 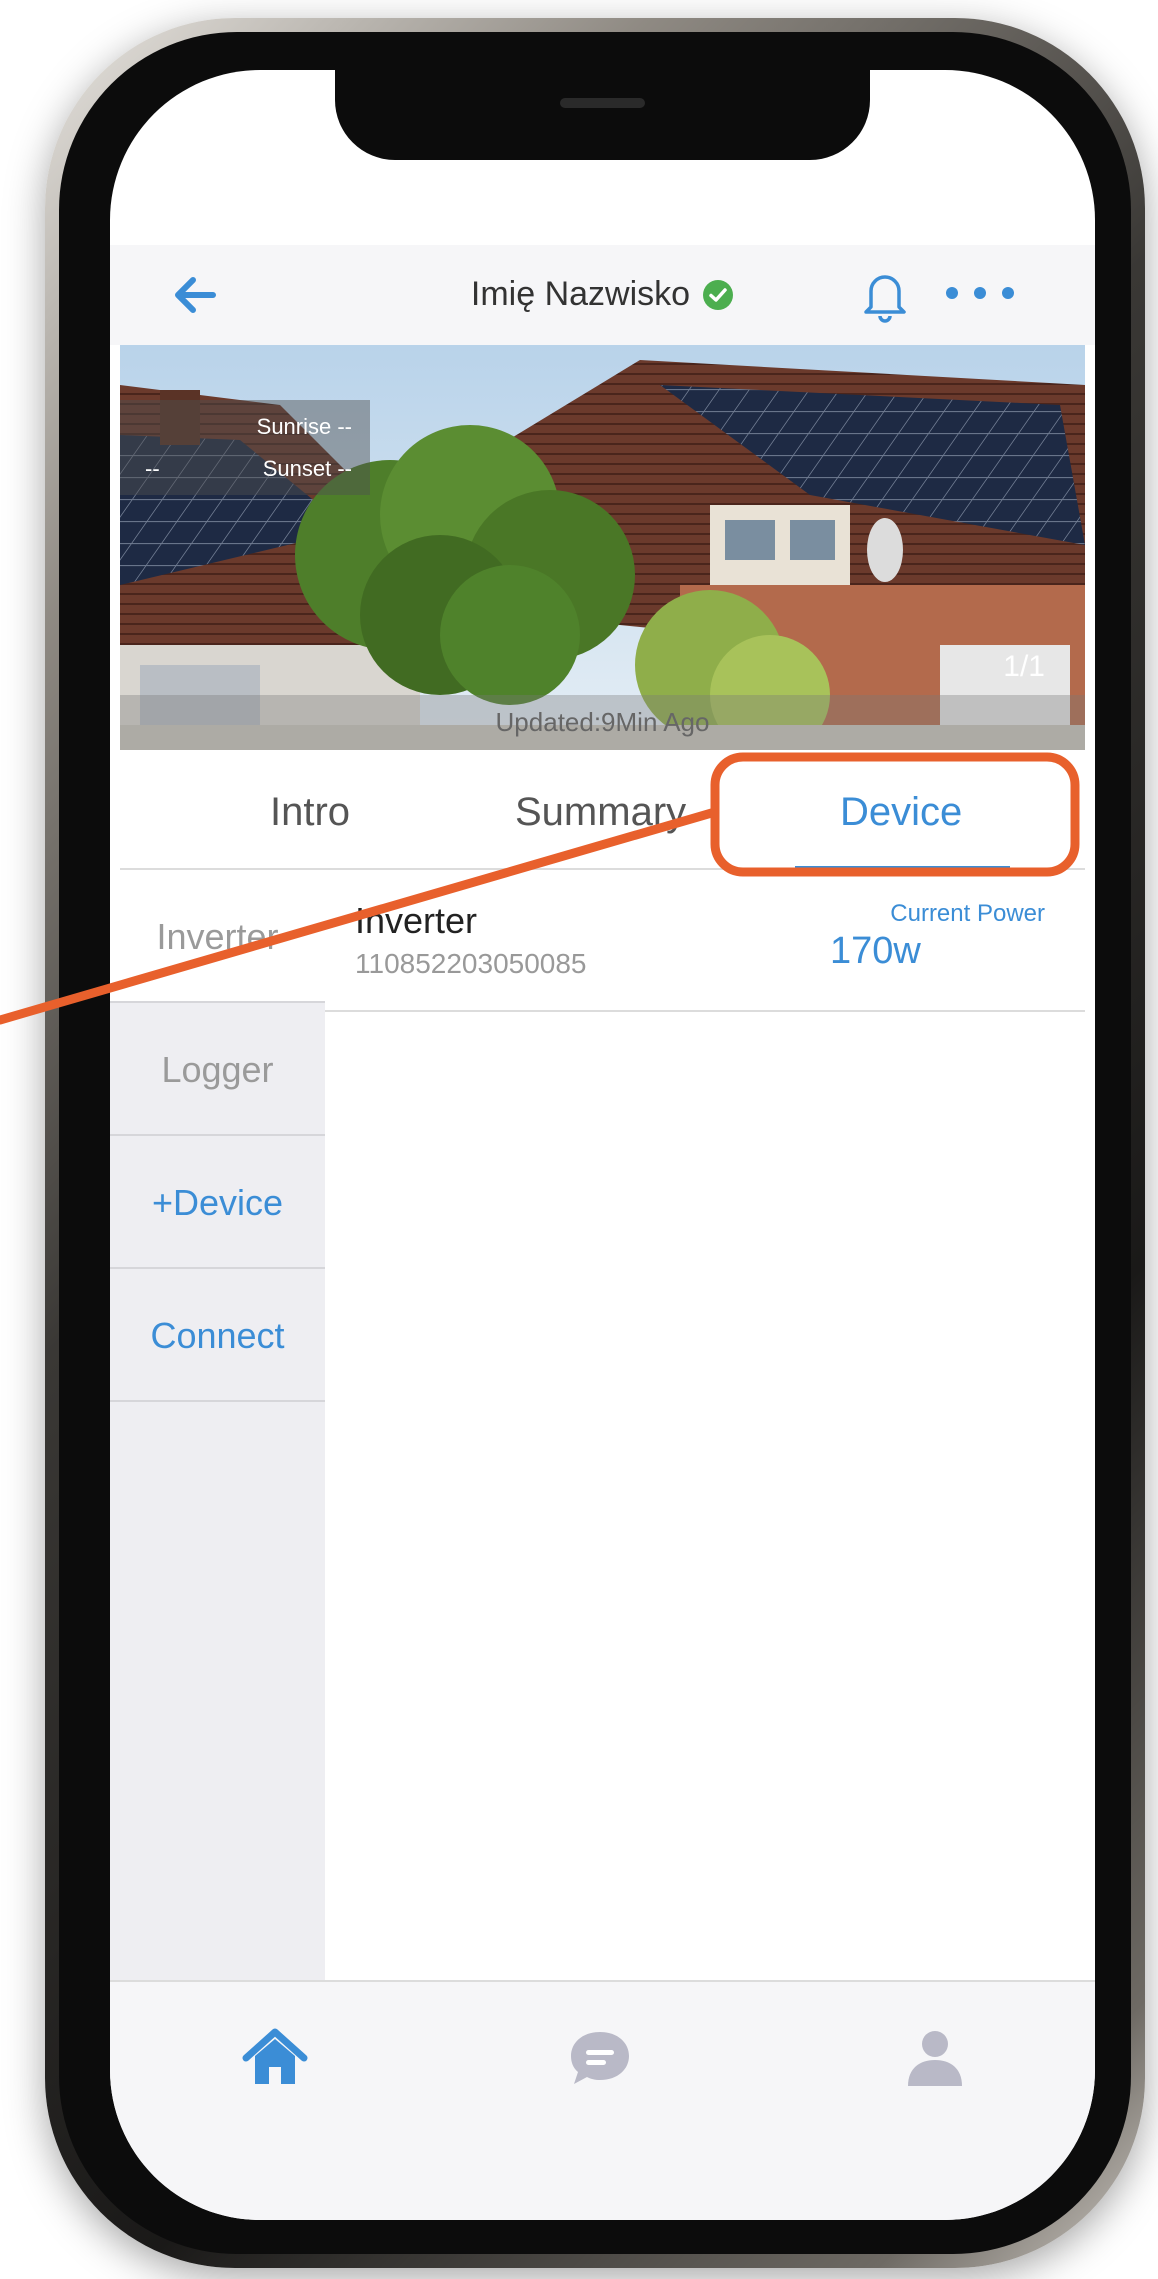 What do you see at coordinates (217, 1425) in the screenshot?
I see `device-type-menu: Inverter Logger +Device Connect` at bounding box center [217, 1425].